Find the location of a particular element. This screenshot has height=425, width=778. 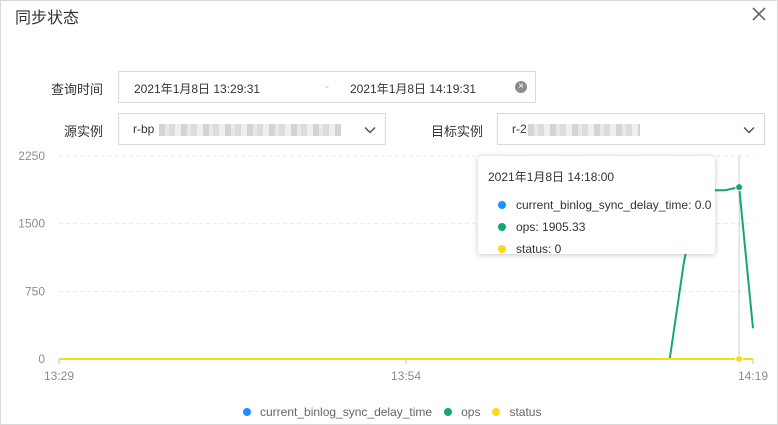

tooltip-item-text: status: 0 is located at coordinates (539, 249).